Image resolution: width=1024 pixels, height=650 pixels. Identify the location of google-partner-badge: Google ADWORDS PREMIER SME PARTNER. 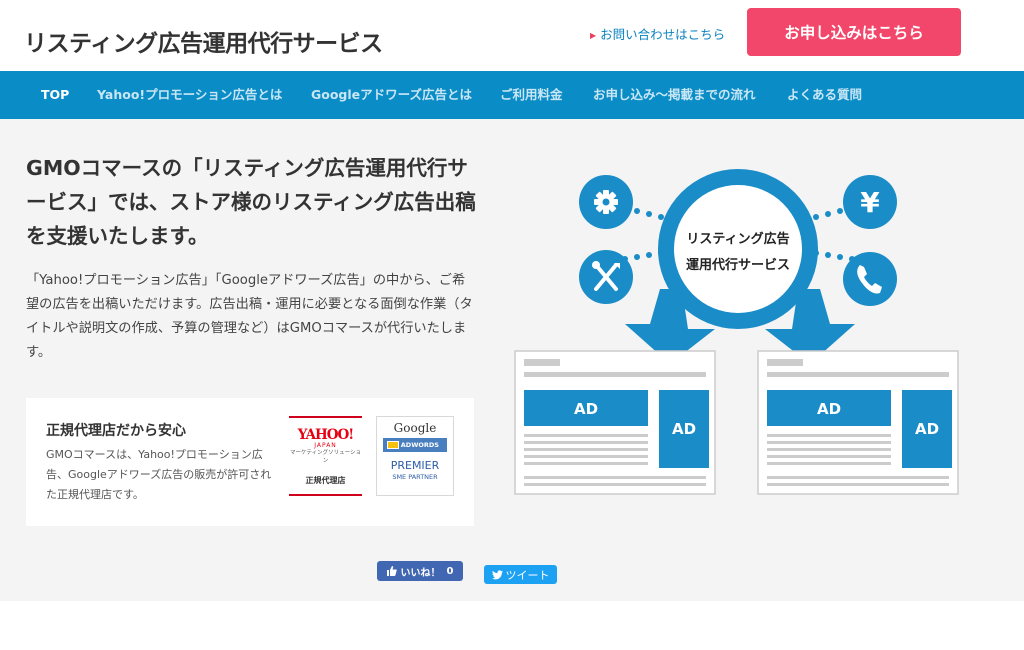
(415, 456).